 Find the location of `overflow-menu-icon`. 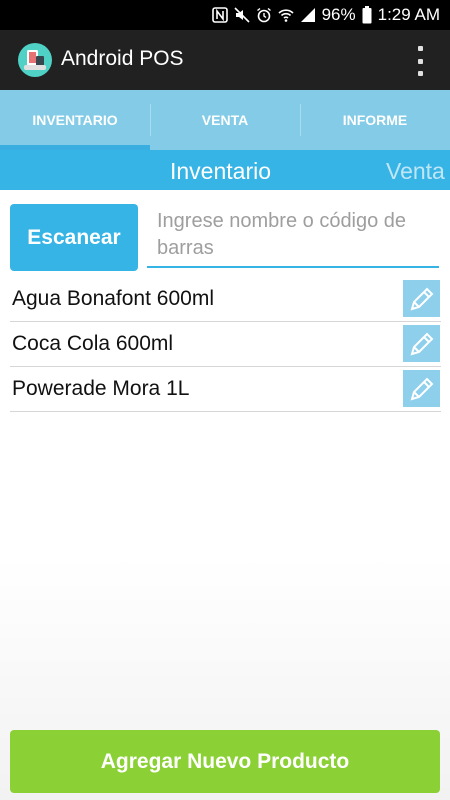

overflow-menu-icon is located at coordinates (420, 61).